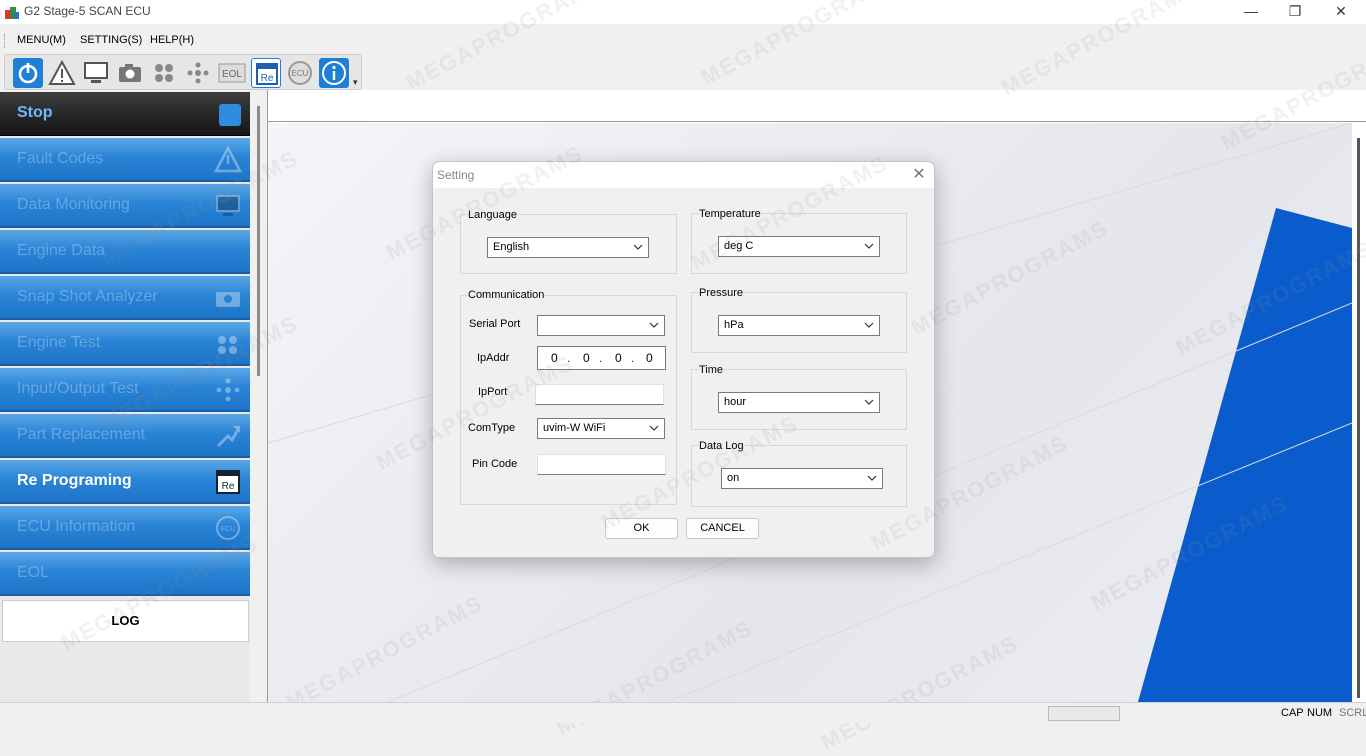 This screenshot has width=1366, height=756. I want to click on pressure-select: hPa, so click(799, 325).